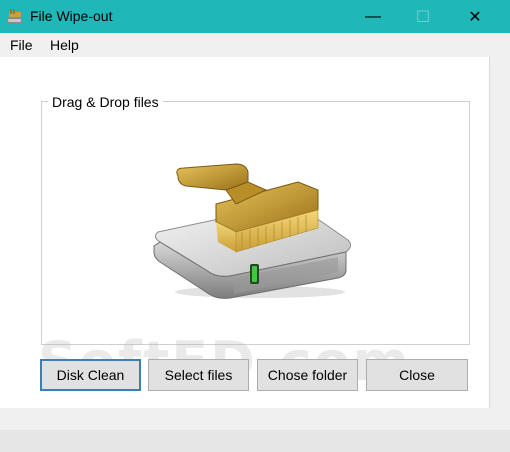  What do you see at coordinates (255, 441) in the screenshot?
I see `window-bottom-edge` at bounding box center [255, 441].